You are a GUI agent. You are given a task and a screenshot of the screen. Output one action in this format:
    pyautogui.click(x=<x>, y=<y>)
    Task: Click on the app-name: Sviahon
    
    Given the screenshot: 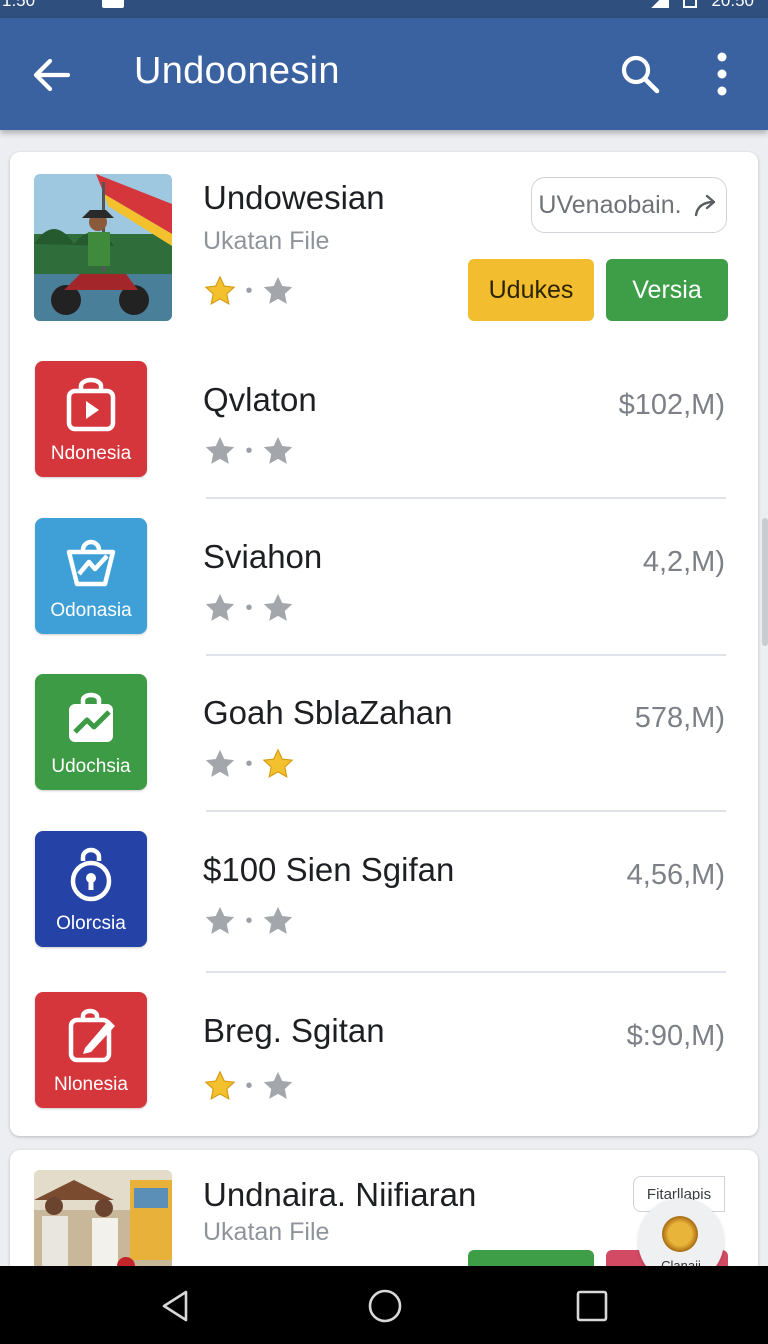 What is the action you would take?
    pyautogui.click(x=263, y=556)
    